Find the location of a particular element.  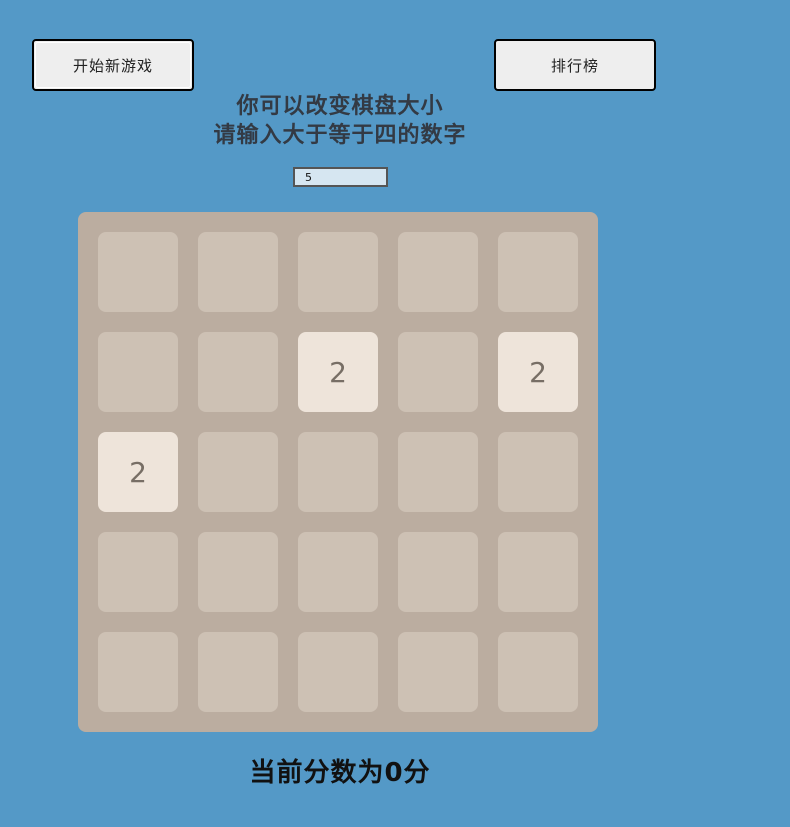

leaderboard-button-label: 排行榜 is located at coordinates (574, 65).